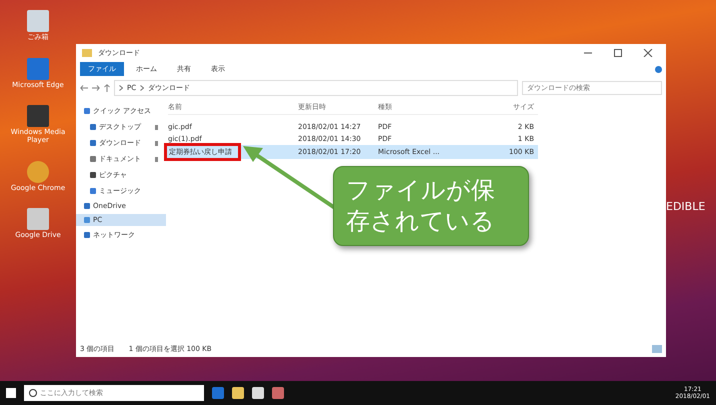 Image resolution: width=716 pixels, height=405 pixels. Describe the element at coordinates (96, 88) in the screenshot. I see `forward-icon` at that location.